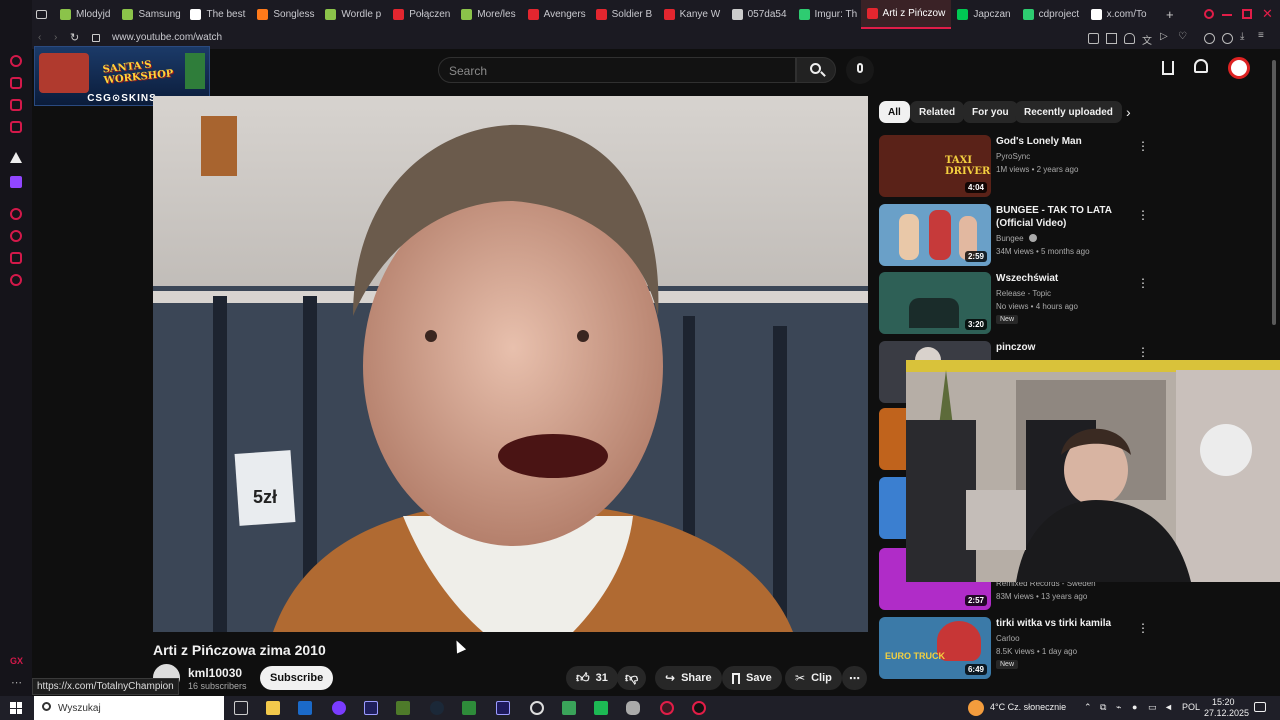 This screenshot has height=720, width=1280. What do you see at coordinates (16, 83) in the screenshot?
I see `sidebar-instagram-icon` at bounding box center [16, 83].